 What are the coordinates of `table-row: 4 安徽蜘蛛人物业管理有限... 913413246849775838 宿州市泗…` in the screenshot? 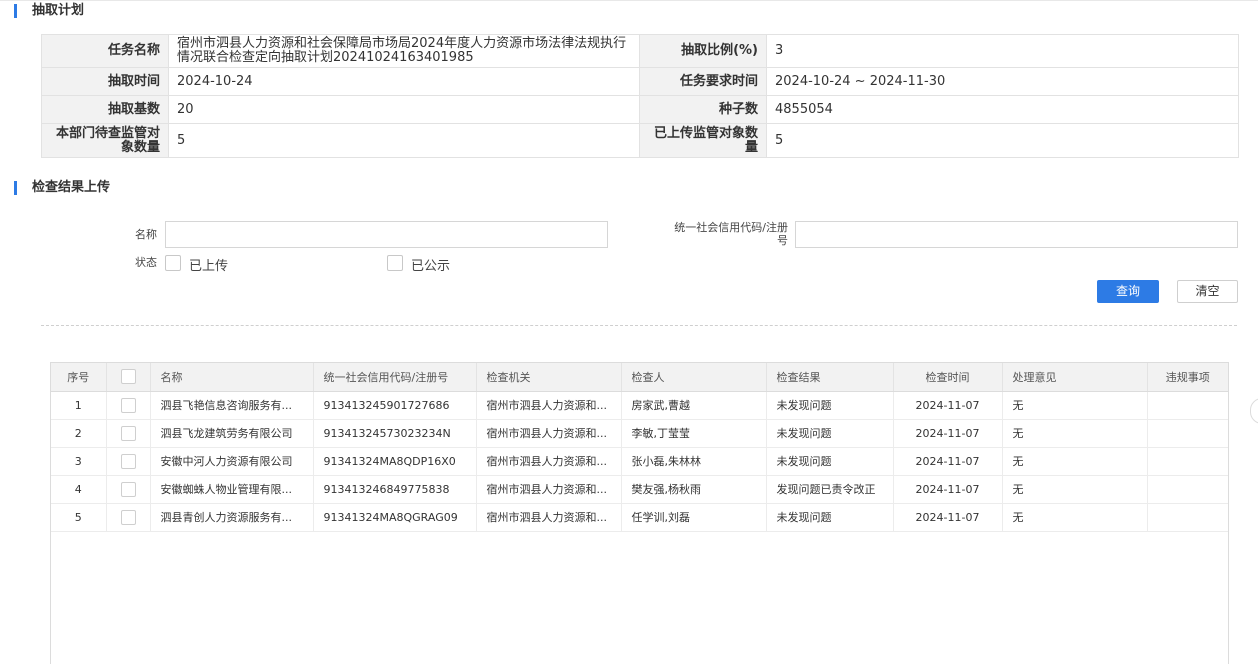 It's located at (639, 489).